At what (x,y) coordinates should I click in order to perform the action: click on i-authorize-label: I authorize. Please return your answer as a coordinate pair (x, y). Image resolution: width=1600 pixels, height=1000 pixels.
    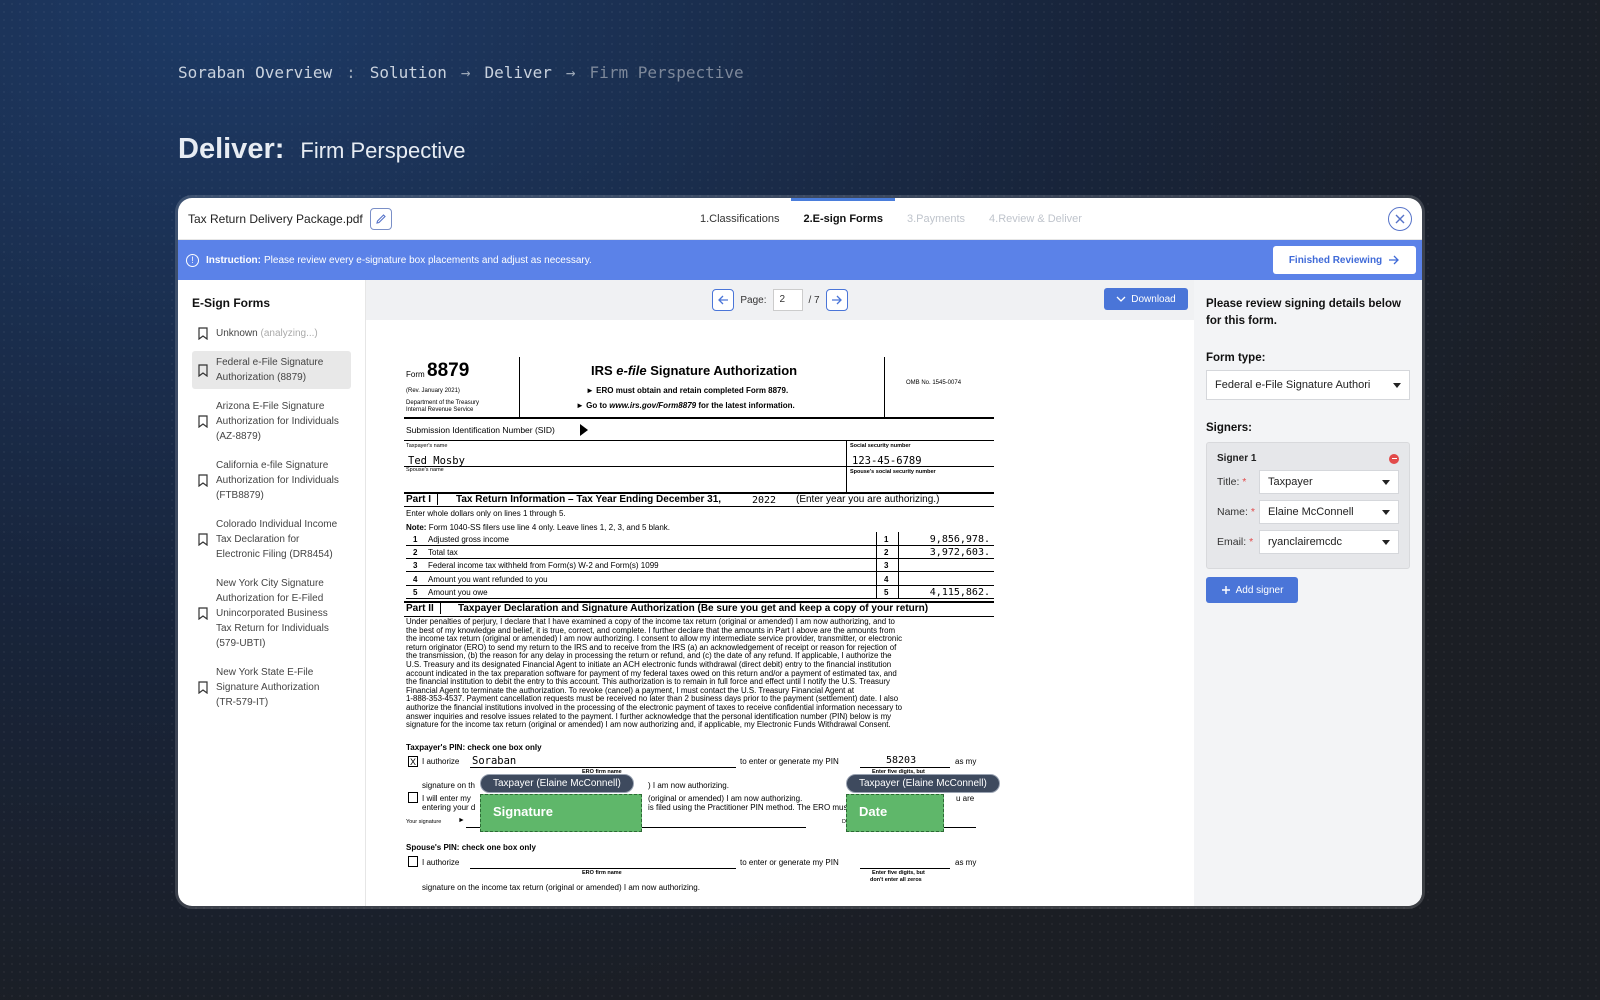
    Looking at the image, I should click on (441, 761).